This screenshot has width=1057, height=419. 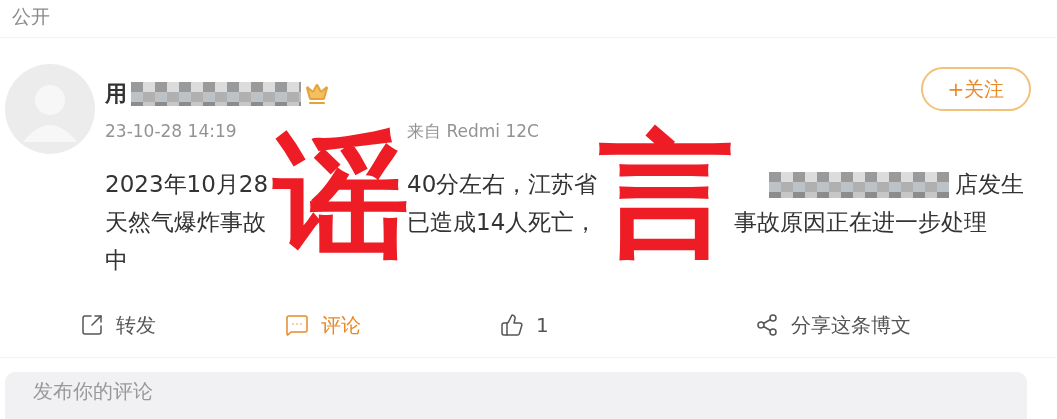 I want to click on share-button: 分享这条博文, so click(x=833, y=325).